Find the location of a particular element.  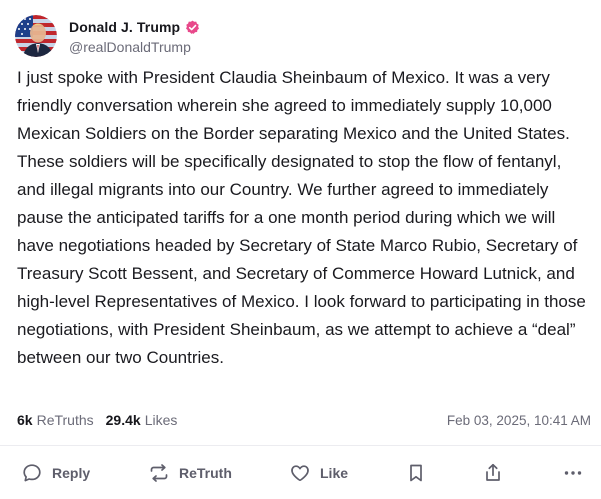

american-flag-portrait-icon is located at coordinates (36, 36).